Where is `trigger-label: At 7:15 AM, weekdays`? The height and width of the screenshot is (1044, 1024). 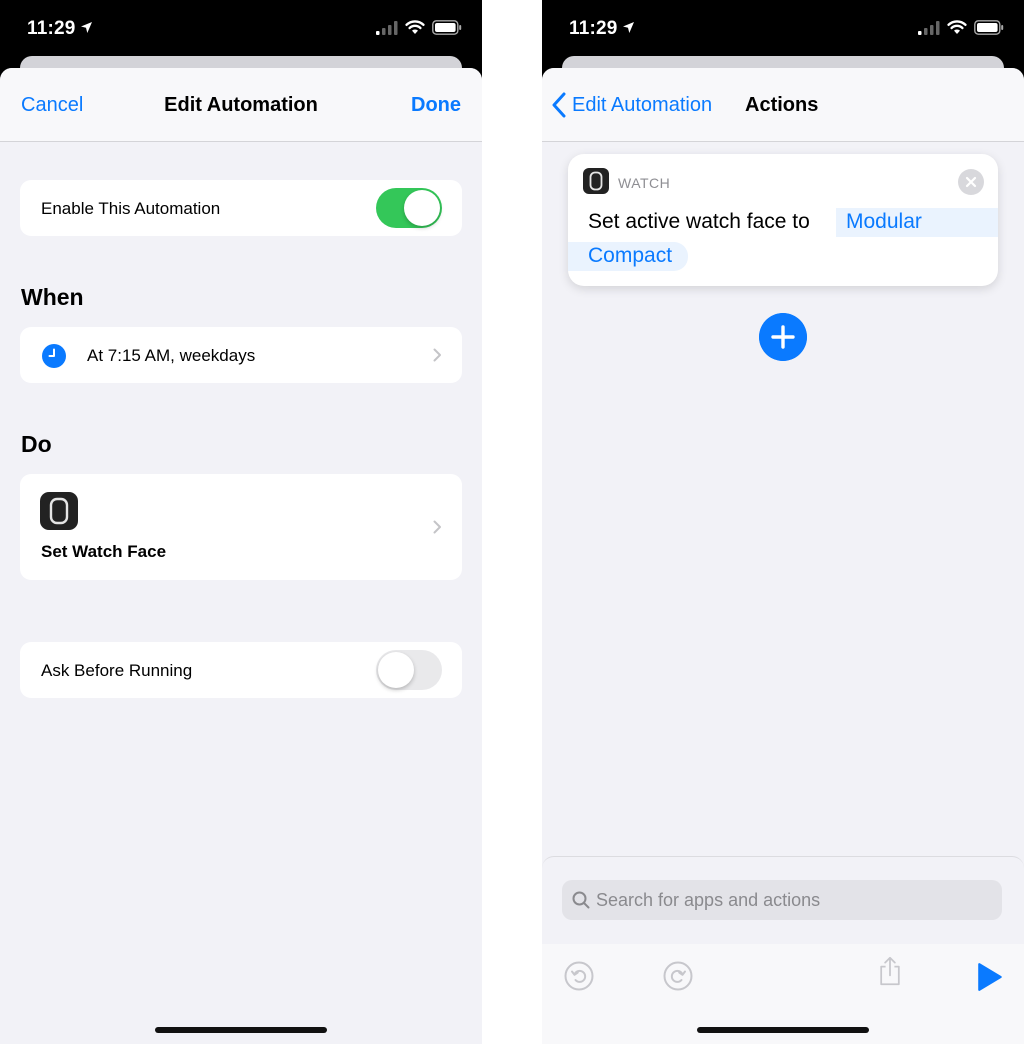 trigger-label: At 7:15 AM, weekdays is located at coordinates (171, 355).